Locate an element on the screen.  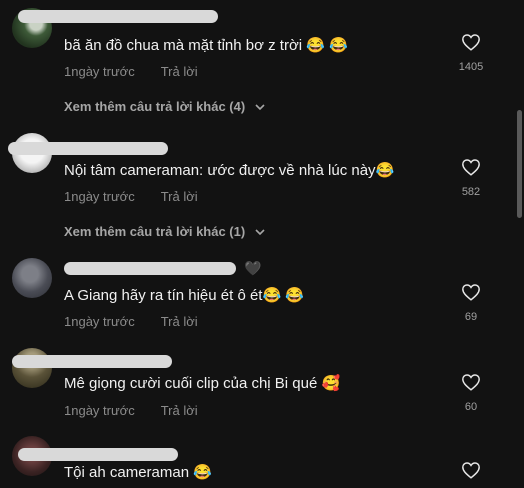
like-button: 60 is located at coordinates (471, 393).